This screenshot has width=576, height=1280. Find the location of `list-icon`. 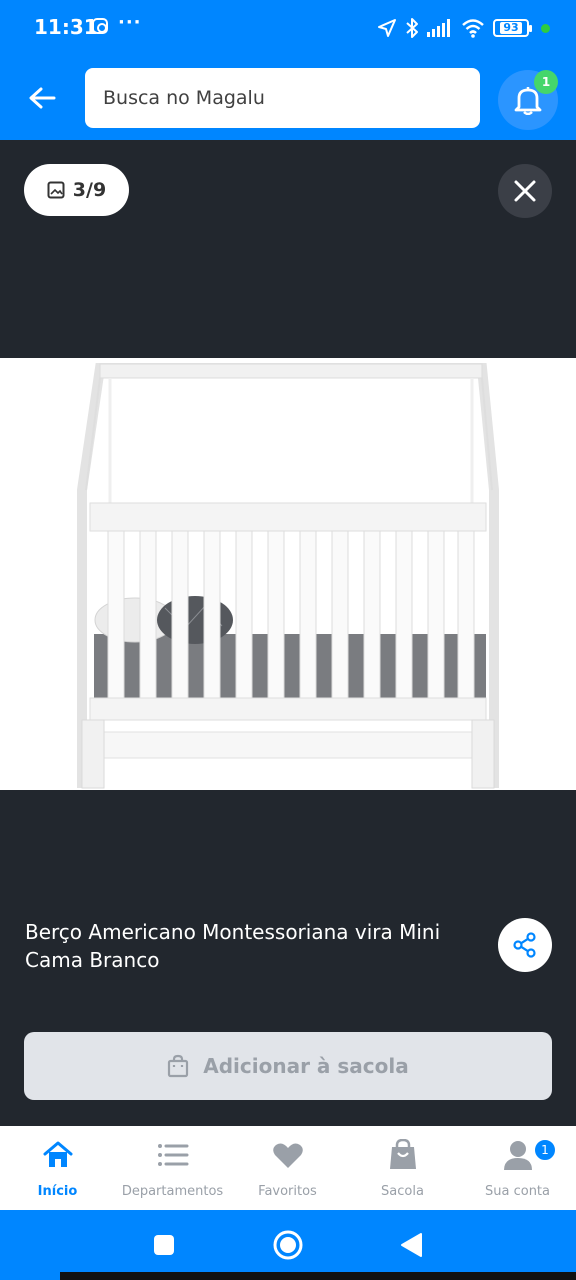

list-icon is located at coordinates (172, 1155).